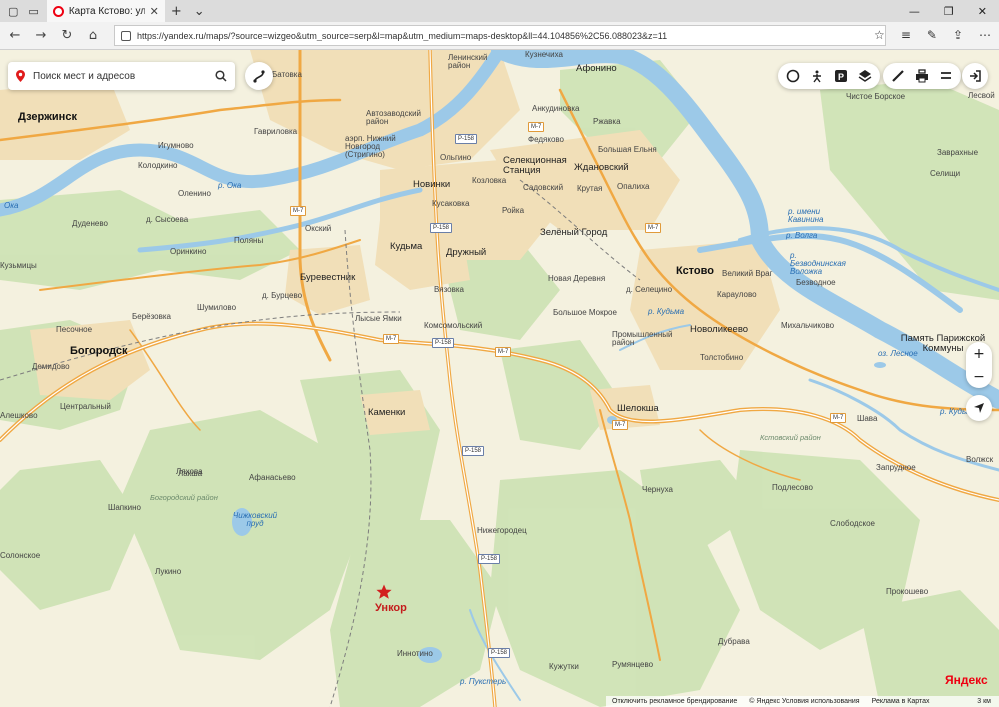 The image size is (999, 707). I want to click on town-label: Новинки, so click(431, 185).